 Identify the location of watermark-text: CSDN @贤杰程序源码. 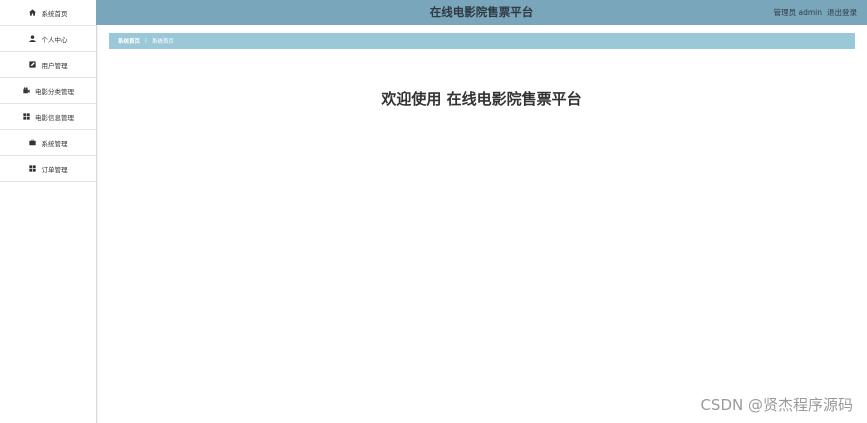
(776, 405).